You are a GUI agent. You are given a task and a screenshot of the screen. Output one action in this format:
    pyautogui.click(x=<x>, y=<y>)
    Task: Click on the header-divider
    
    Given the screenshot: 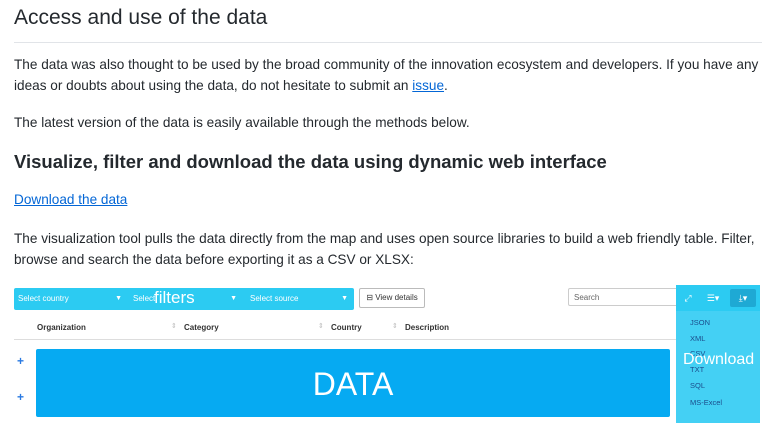 What is the action you would take?
    pyautogui.click(x=345, y=339)
    